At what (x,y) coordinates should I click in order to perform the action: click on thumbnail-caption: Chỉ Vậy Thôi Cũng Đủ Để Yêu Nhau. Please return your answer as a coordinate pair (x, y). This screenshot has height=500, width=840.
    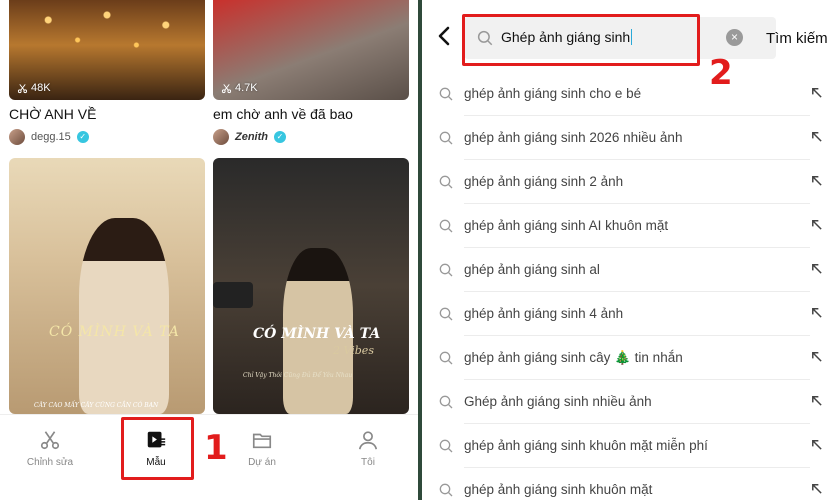
    Looking at the image, I should click on (298, 375).